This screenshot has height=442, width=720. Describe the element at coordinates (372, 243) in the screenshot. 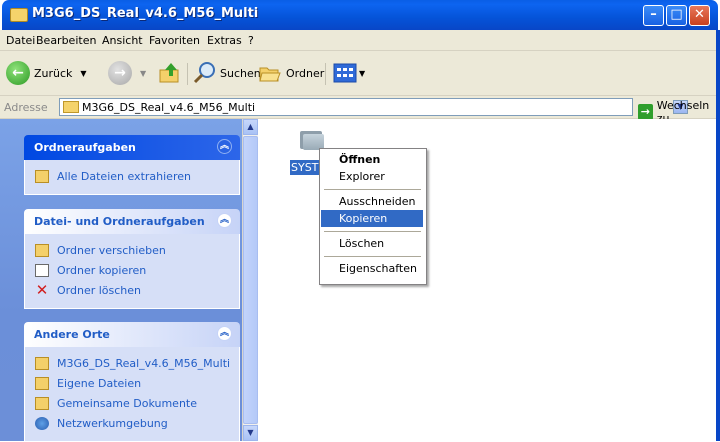

I see `ctx-delete: Löschen` at that location.